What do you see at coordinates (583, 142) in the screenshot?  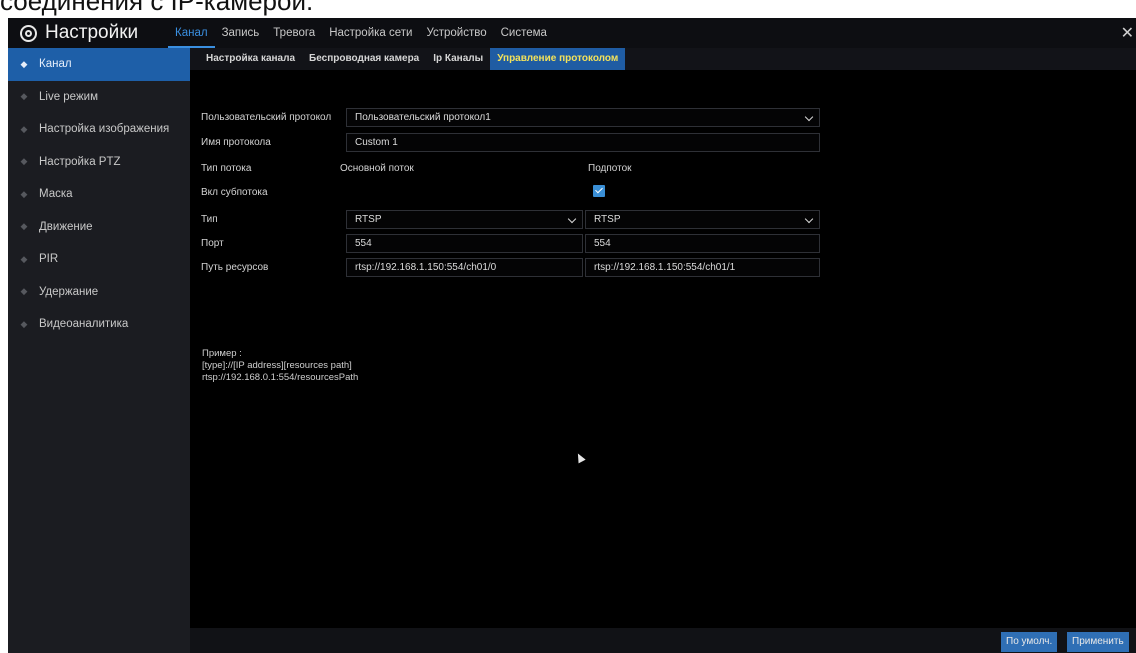 I see `protocol-name-input: Custom 1` at bounding box center [583, 142].